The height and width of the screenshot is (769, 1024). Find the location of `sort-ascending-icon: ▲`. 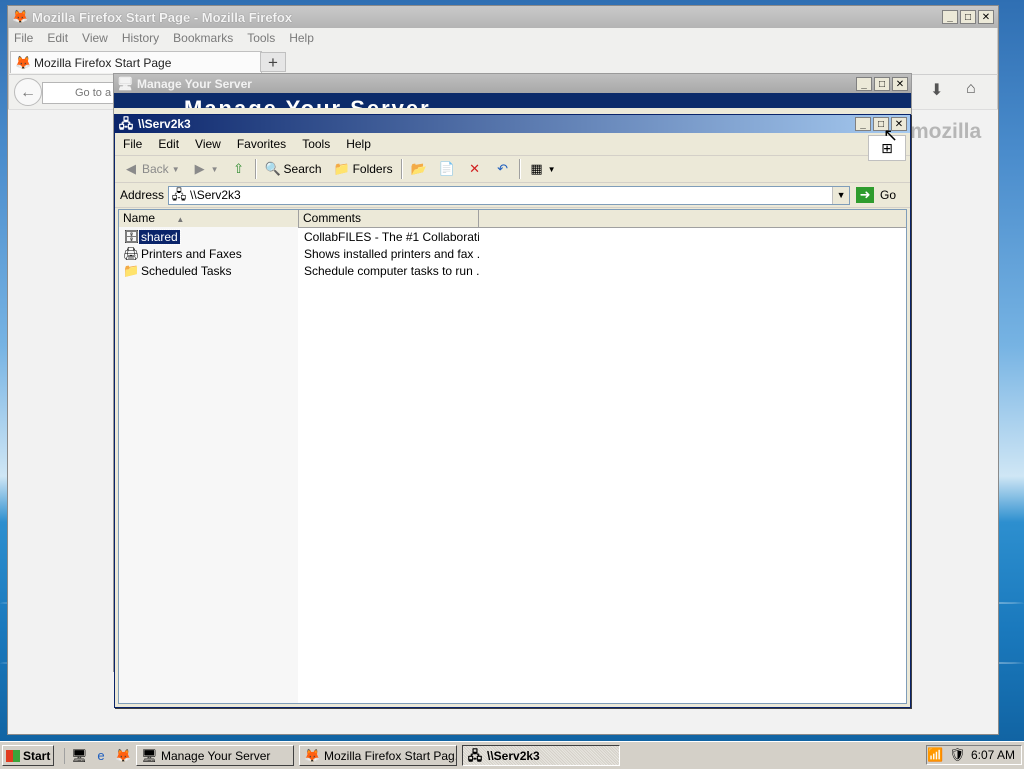

sort-ascending-icon: ▲ is located at coordinates (180, 219).